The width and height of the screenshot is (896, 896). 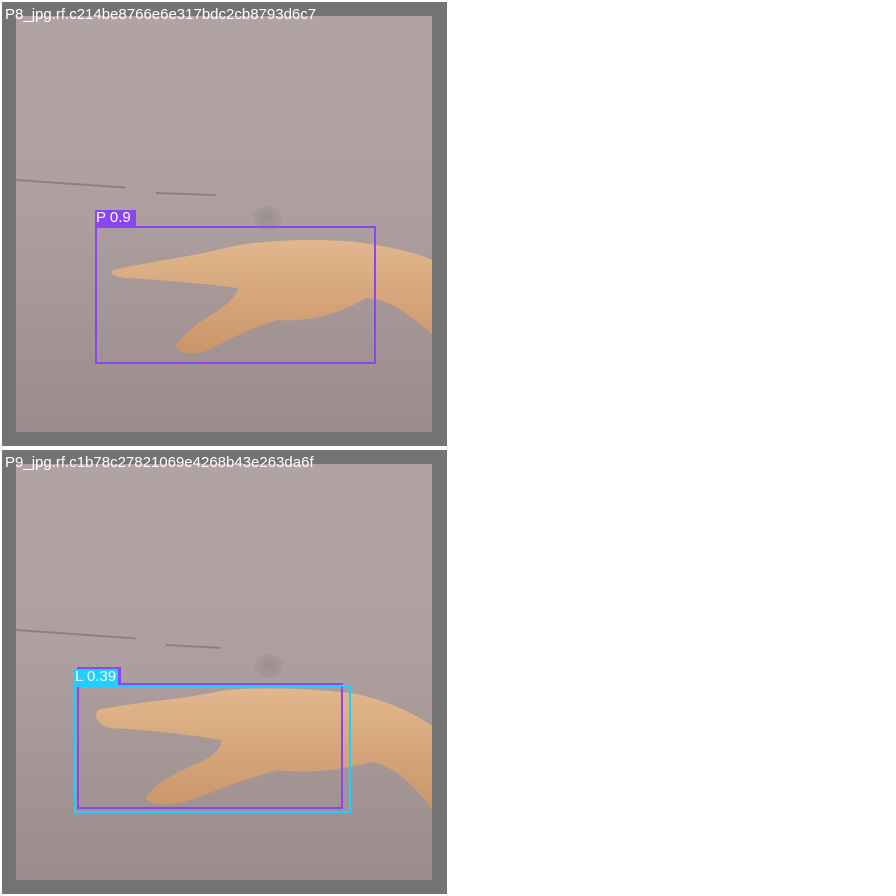 What do you see at coordinates (212, 749) in the screenshot?
I see `bbox-l` at bounding box center [212, 749].